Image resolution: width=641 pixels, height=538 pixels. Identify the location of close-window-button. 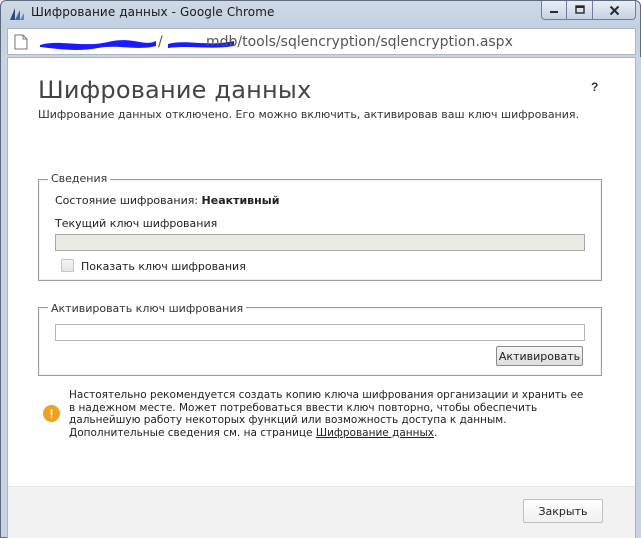
(614, 10).